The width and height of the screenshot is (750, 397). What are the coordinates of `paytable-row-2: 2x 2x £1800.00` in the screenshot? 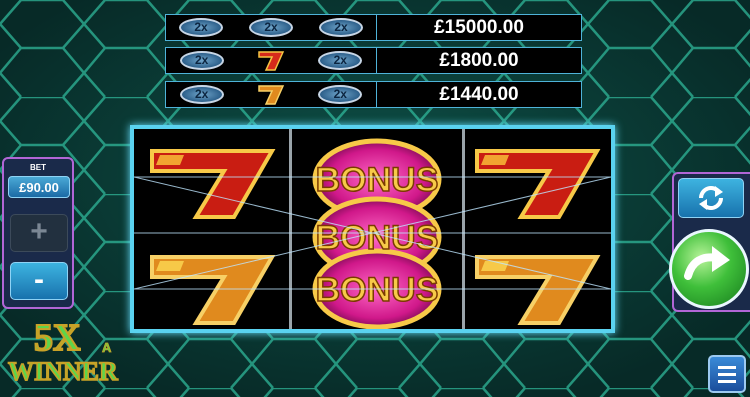 It's located at (373, 60).